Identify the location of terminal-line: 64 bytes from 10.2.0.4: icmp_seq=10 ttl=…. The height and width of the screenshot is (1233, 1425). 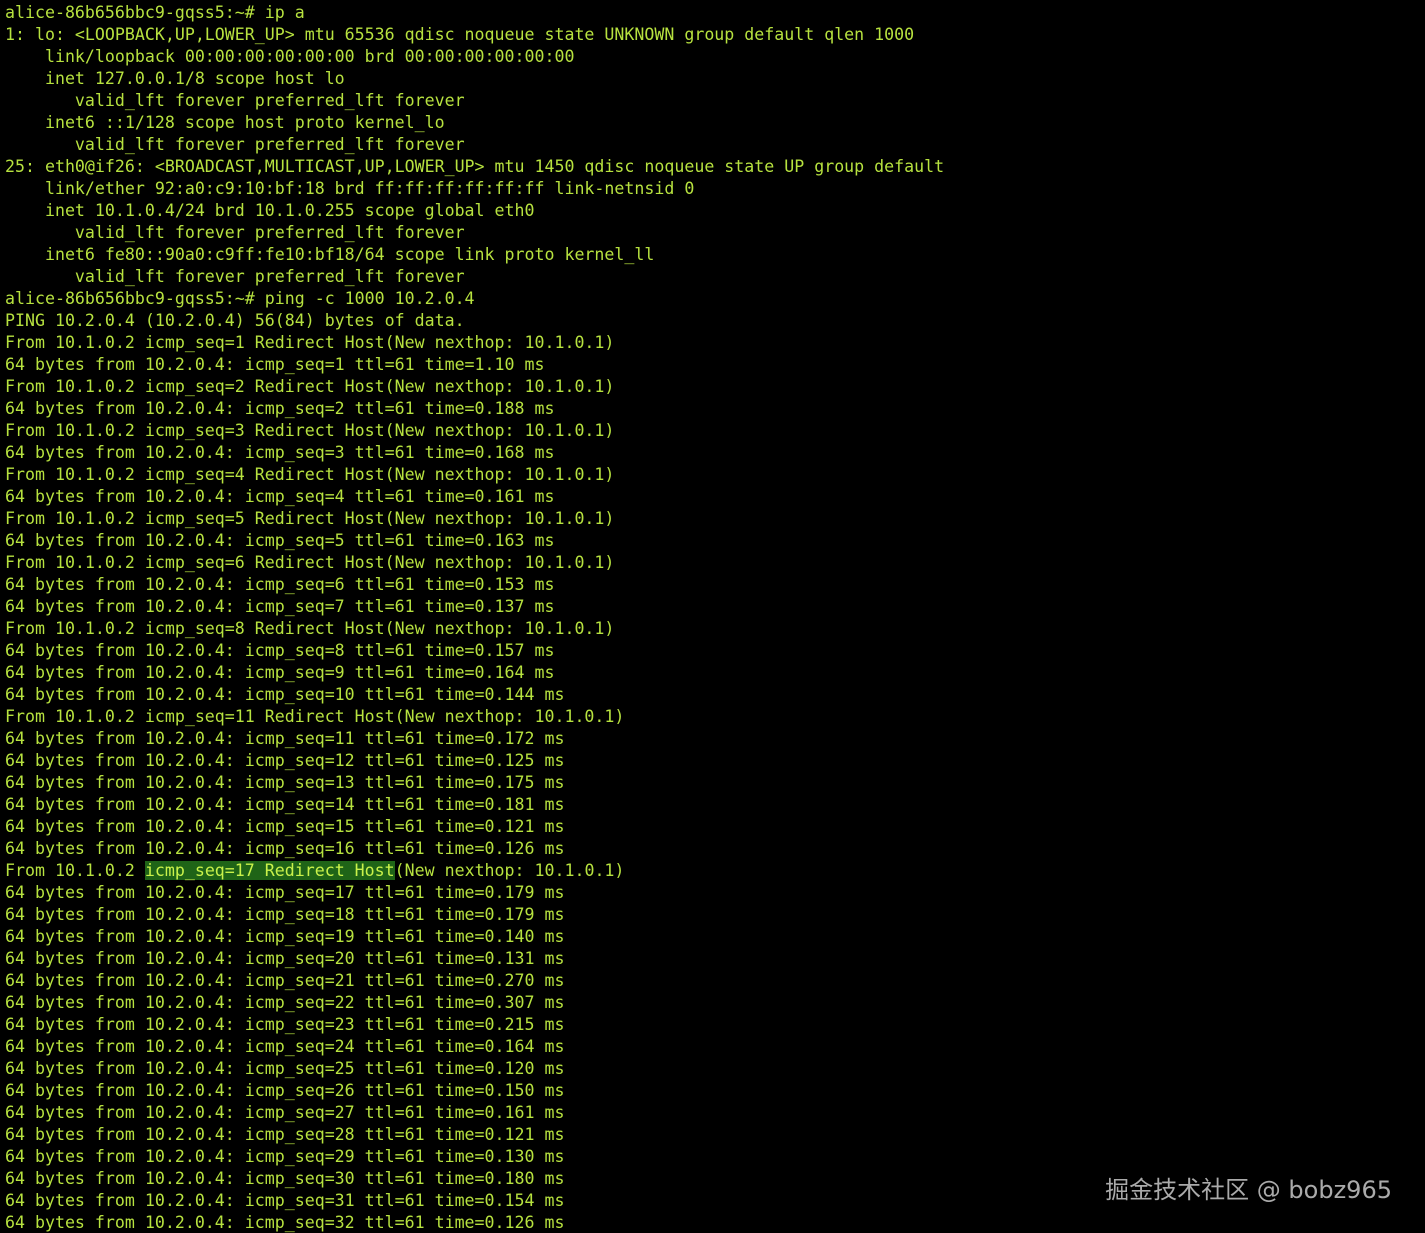
(285, 694).